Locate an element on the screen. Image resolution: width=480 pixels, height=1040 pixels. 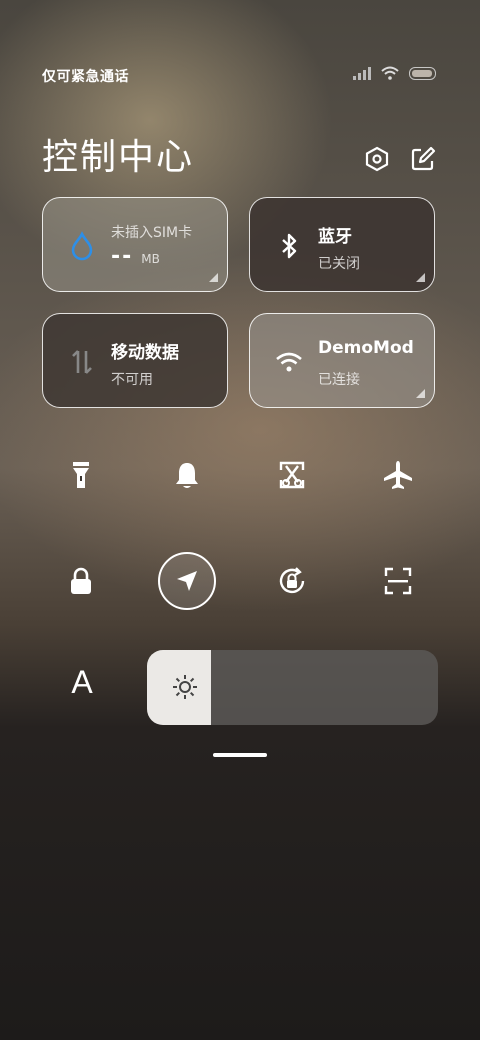
scan-icon is located at coordinates (398, 581).